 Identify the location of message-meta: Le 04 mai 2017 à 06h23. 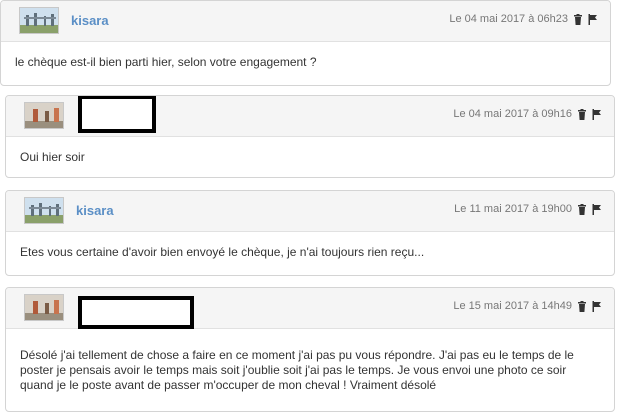
(523, 19).